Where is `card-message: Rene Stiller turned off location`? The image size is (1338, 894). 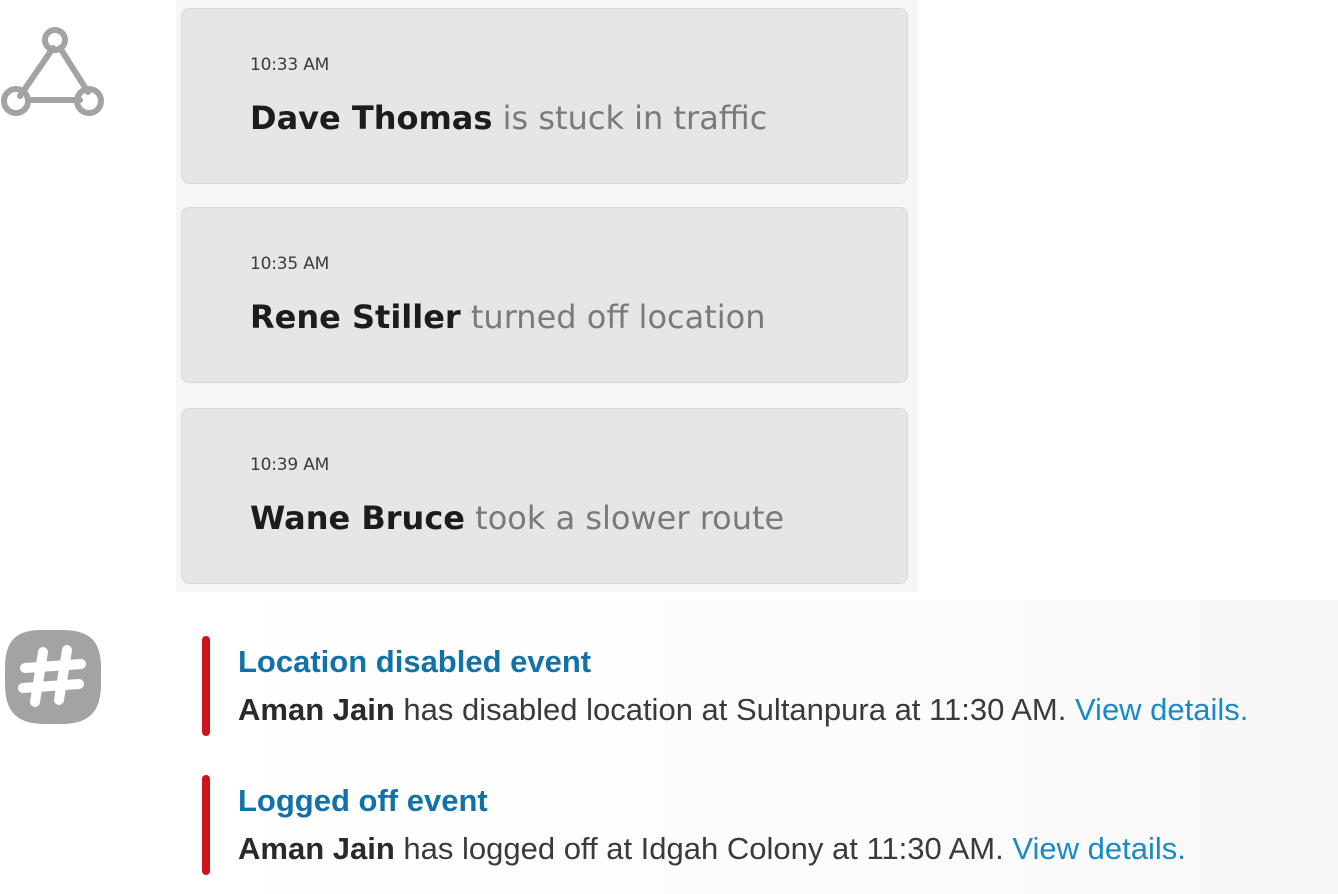 card-message: Rene Stiller turned off location is located at coordinates (508, 317).